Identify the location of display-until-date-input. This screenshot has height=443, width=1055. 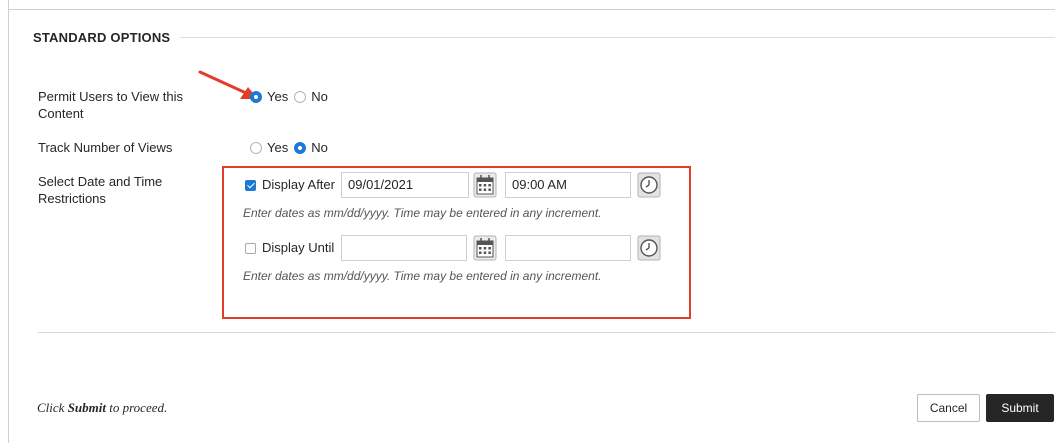
(404, 248).